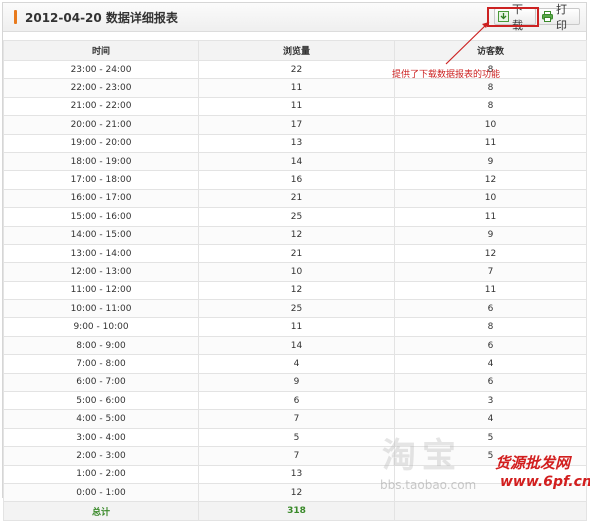 This screenshot has width=590, height=521. What do you see at coordinates (101, 253) in the screenshot?
I see `cell-time: 13:00 - 14:00` at bounding box center [101, 253].